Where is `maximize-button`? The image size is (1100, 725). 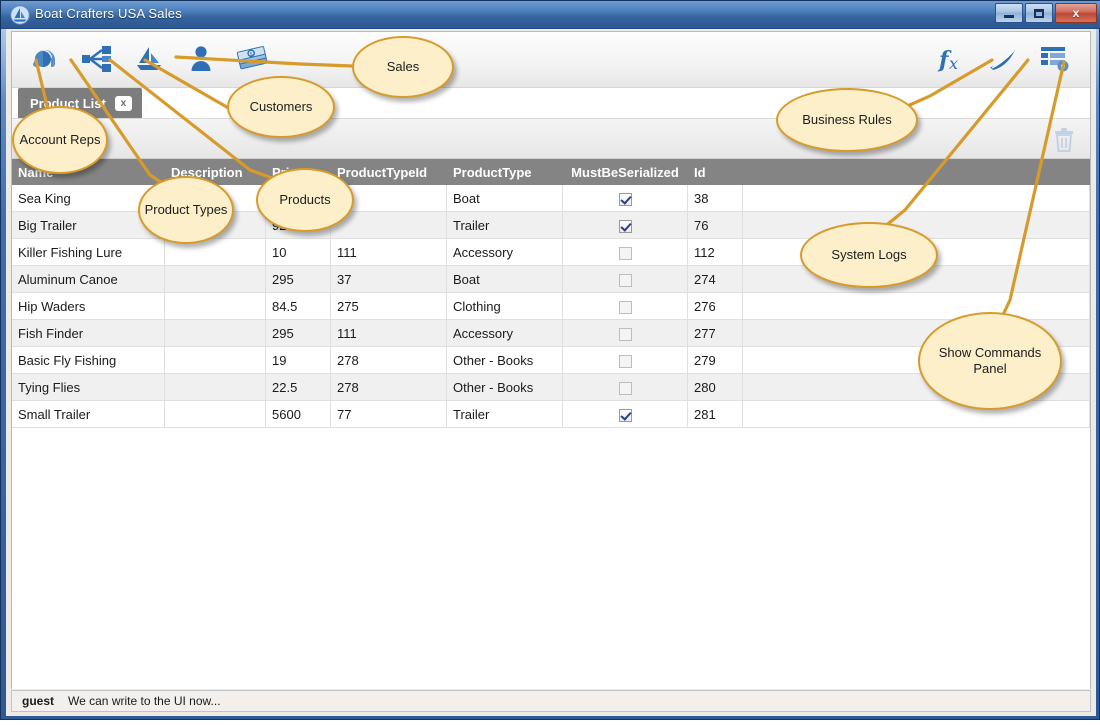
maximize-button is located at coordinates (1039, 13).